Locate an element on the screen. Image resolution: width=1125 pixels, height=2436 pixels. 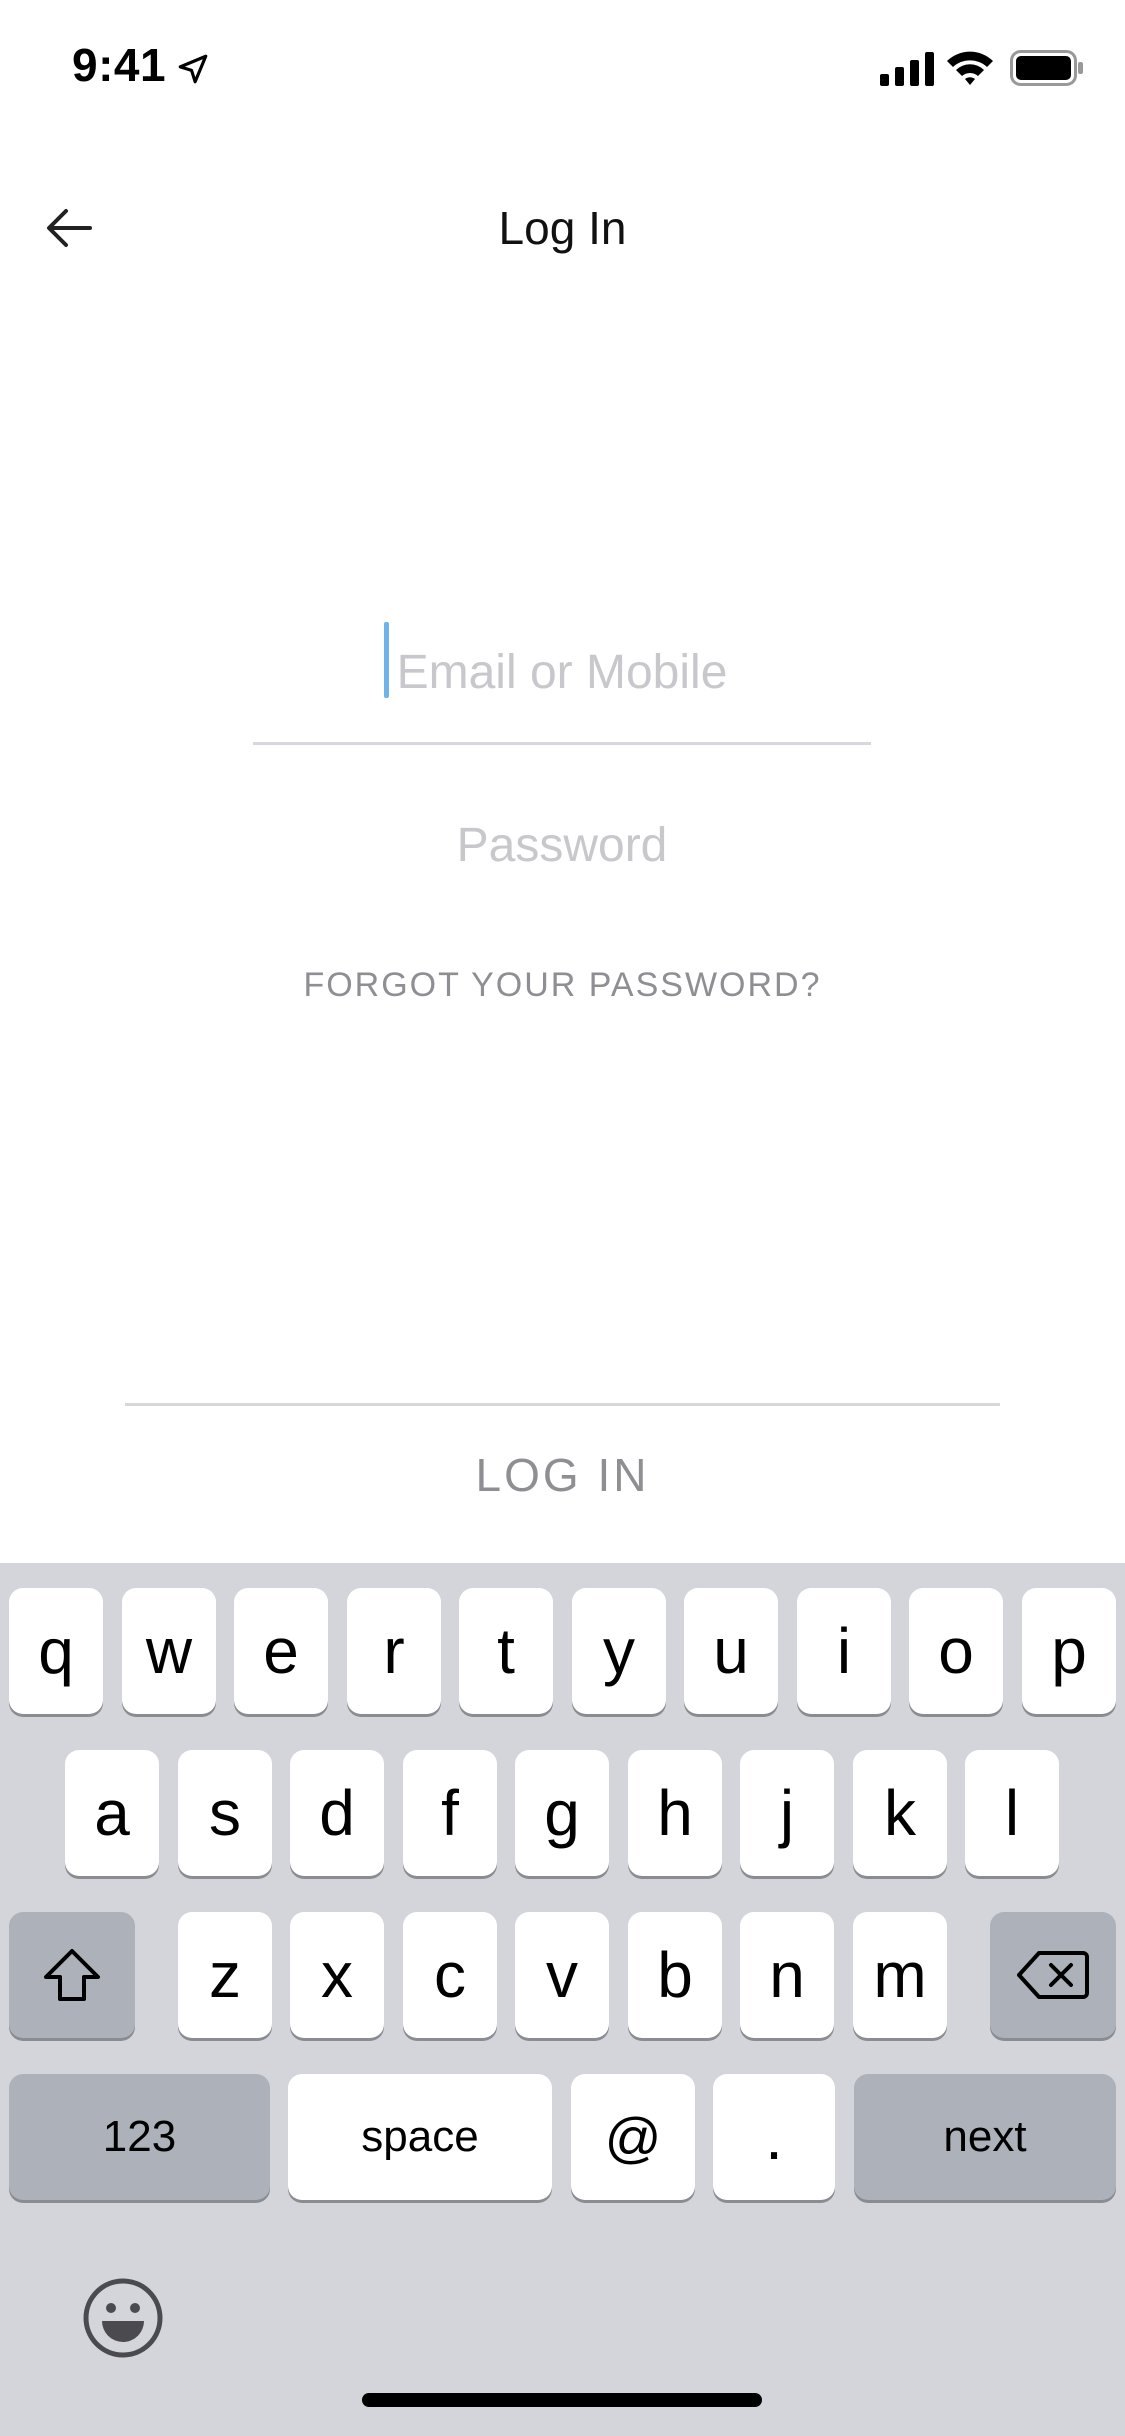
key-a: a is located at coordinates (112, 1813).